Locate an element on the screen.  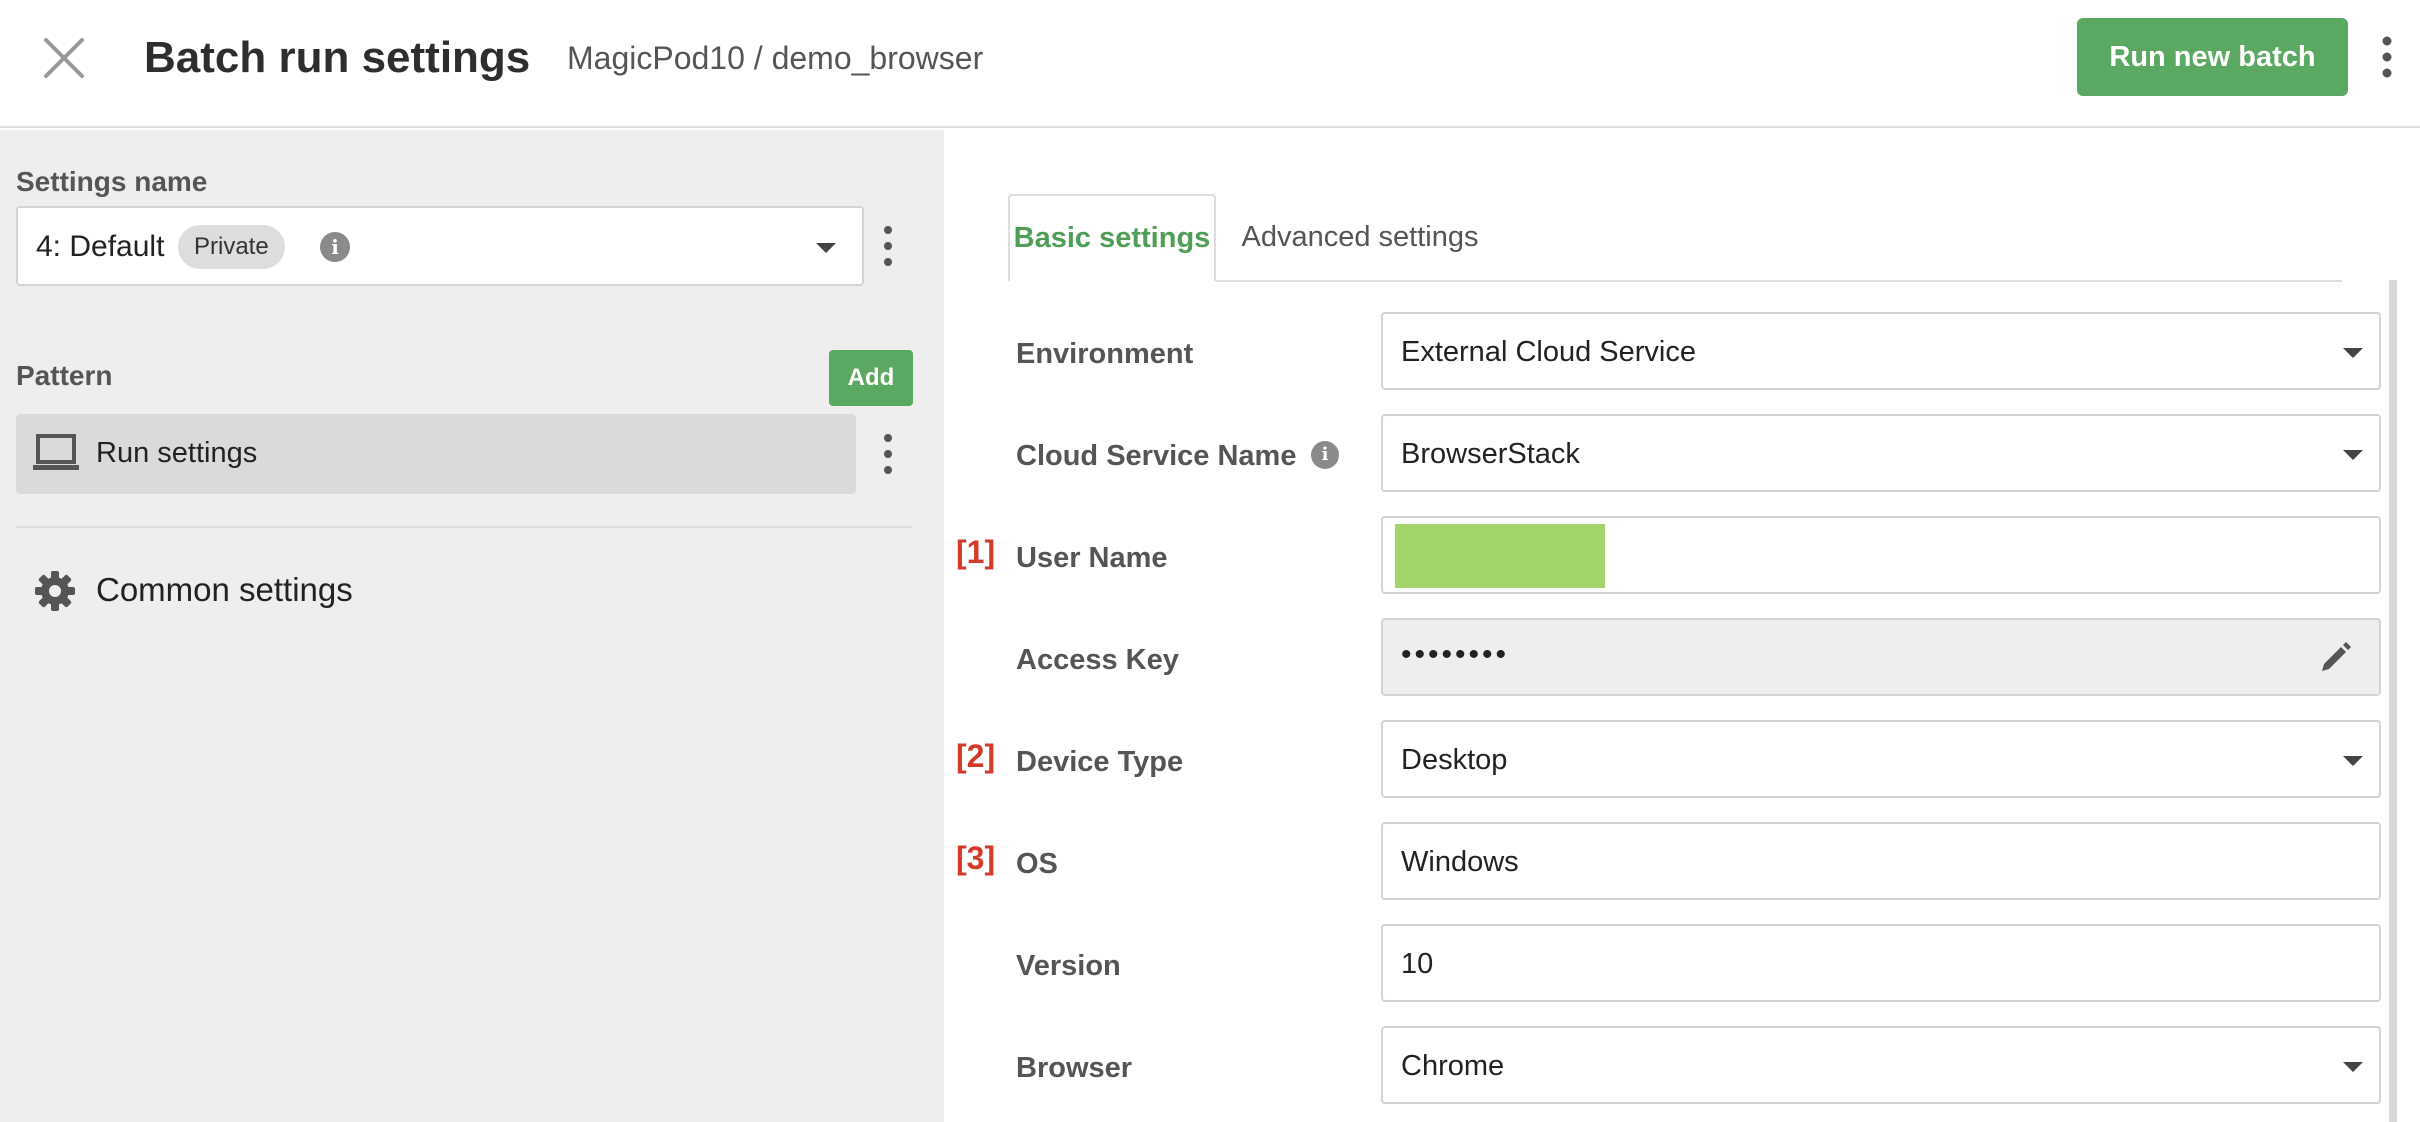
private-badge: Private is located at coordinates (231, 247).